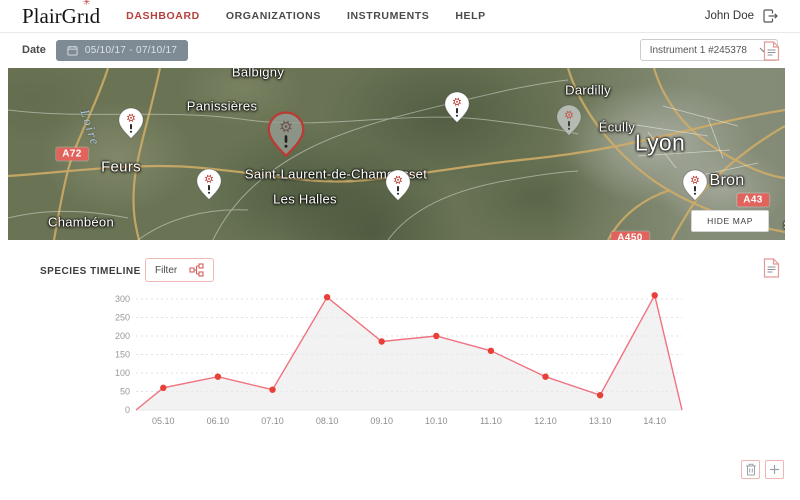  I want to click on map-place-label: Écully, so click(617, 127).